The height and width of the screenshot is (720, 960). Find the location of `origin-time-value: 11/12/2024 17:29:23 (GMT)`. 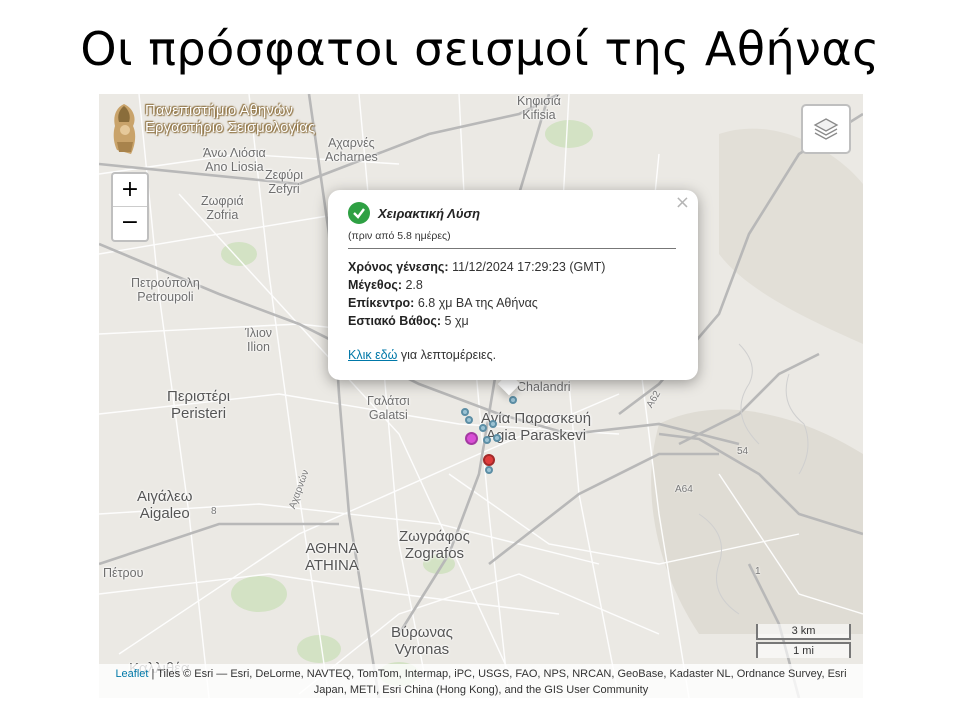

origin-time-value: 11/12/2024 17:29:23 (GMT) is located at coordinates (529, 267).